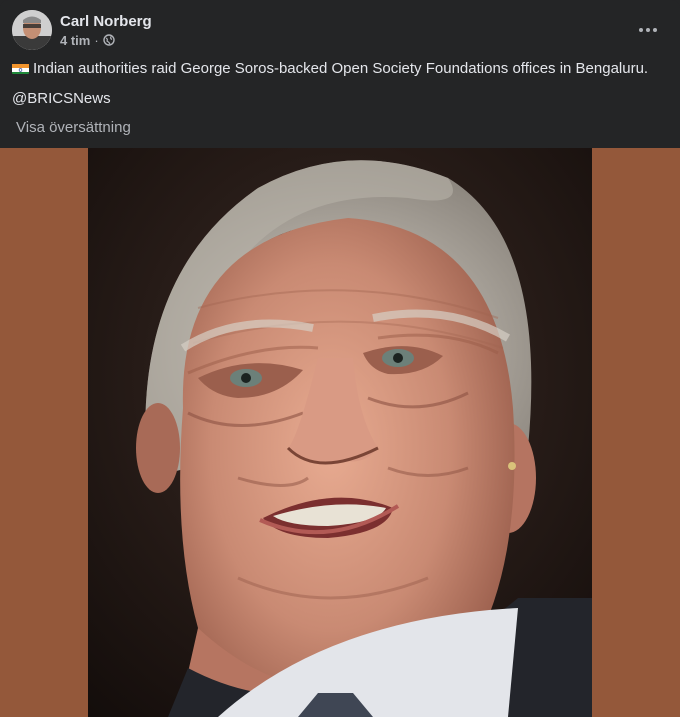  I want to click on post-timestamp: 4 tim, so click(75, 40).